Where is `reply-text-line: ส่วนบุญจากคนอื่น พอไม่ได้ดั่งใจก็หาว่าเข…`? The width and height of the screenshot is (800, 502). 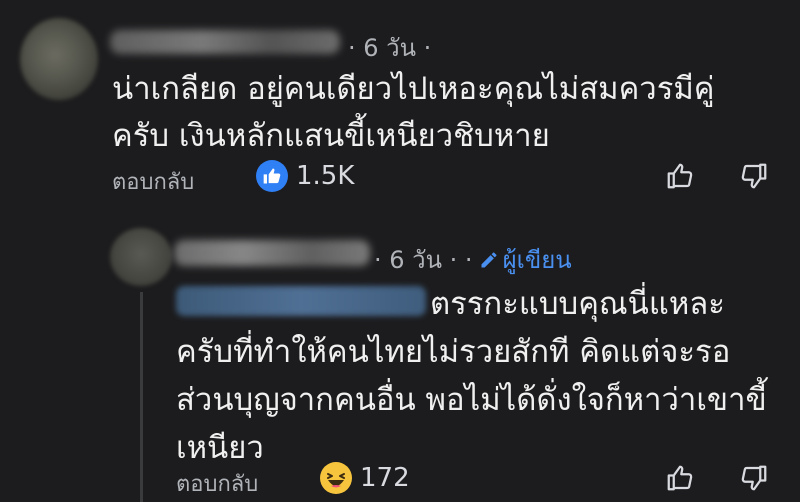 reply-text-line: ส่วนบุญจากคนอื่น พอไม่ได้ดั่งใจก็หาว่าเข… is located at coordinates (471, 400).